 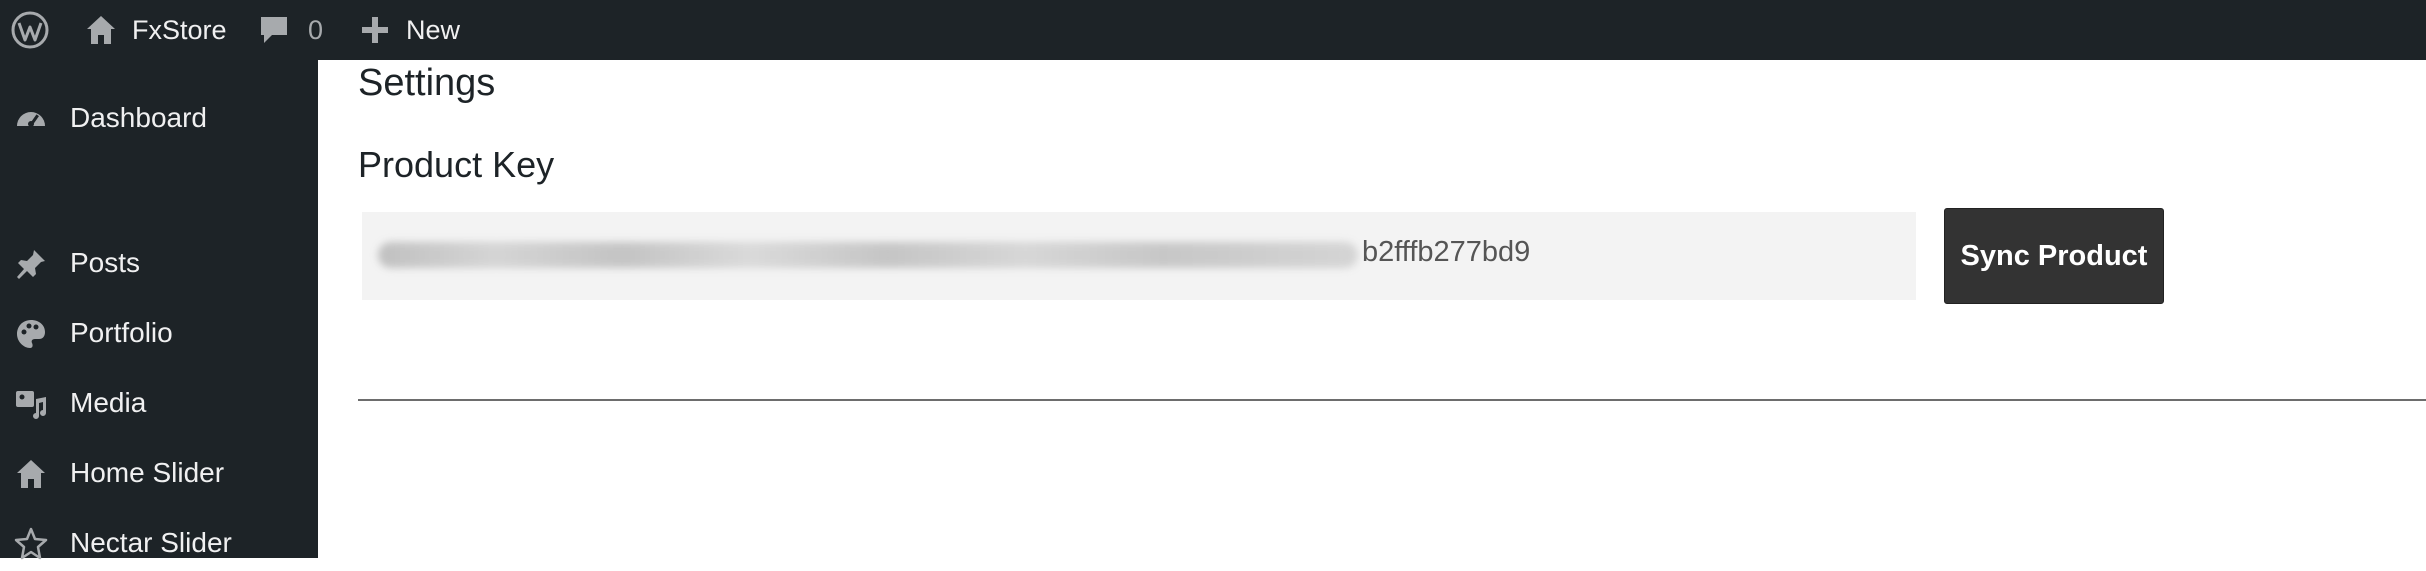 I want to click on comment-icon, so click(x=274, y=30).